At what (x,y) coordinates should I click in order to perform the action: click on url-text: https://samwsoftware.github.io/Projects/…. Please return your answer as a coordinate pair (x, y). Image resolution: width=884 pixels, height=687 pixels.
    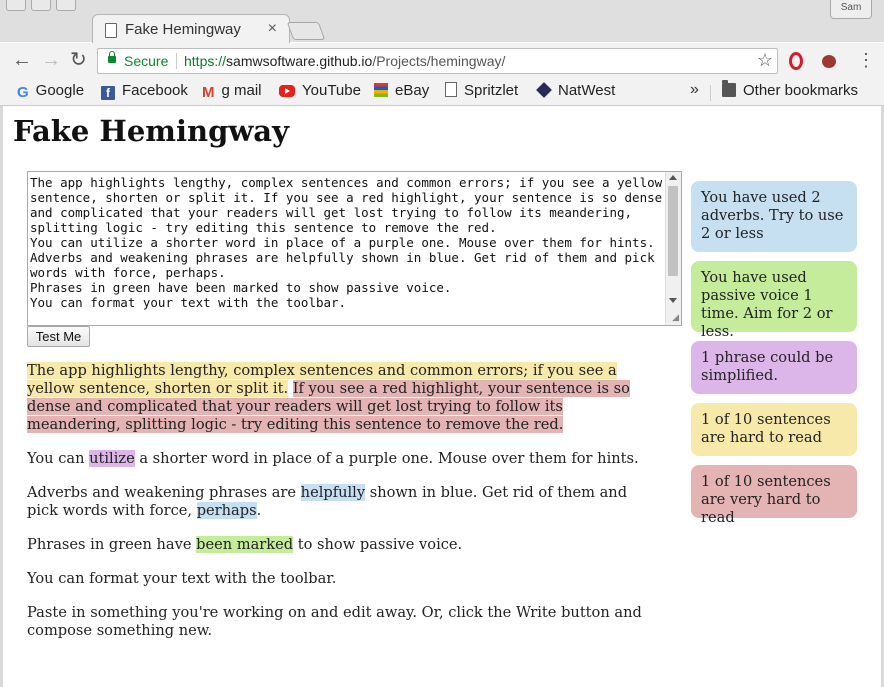
    Looking at the image, I should click on (344, 61).